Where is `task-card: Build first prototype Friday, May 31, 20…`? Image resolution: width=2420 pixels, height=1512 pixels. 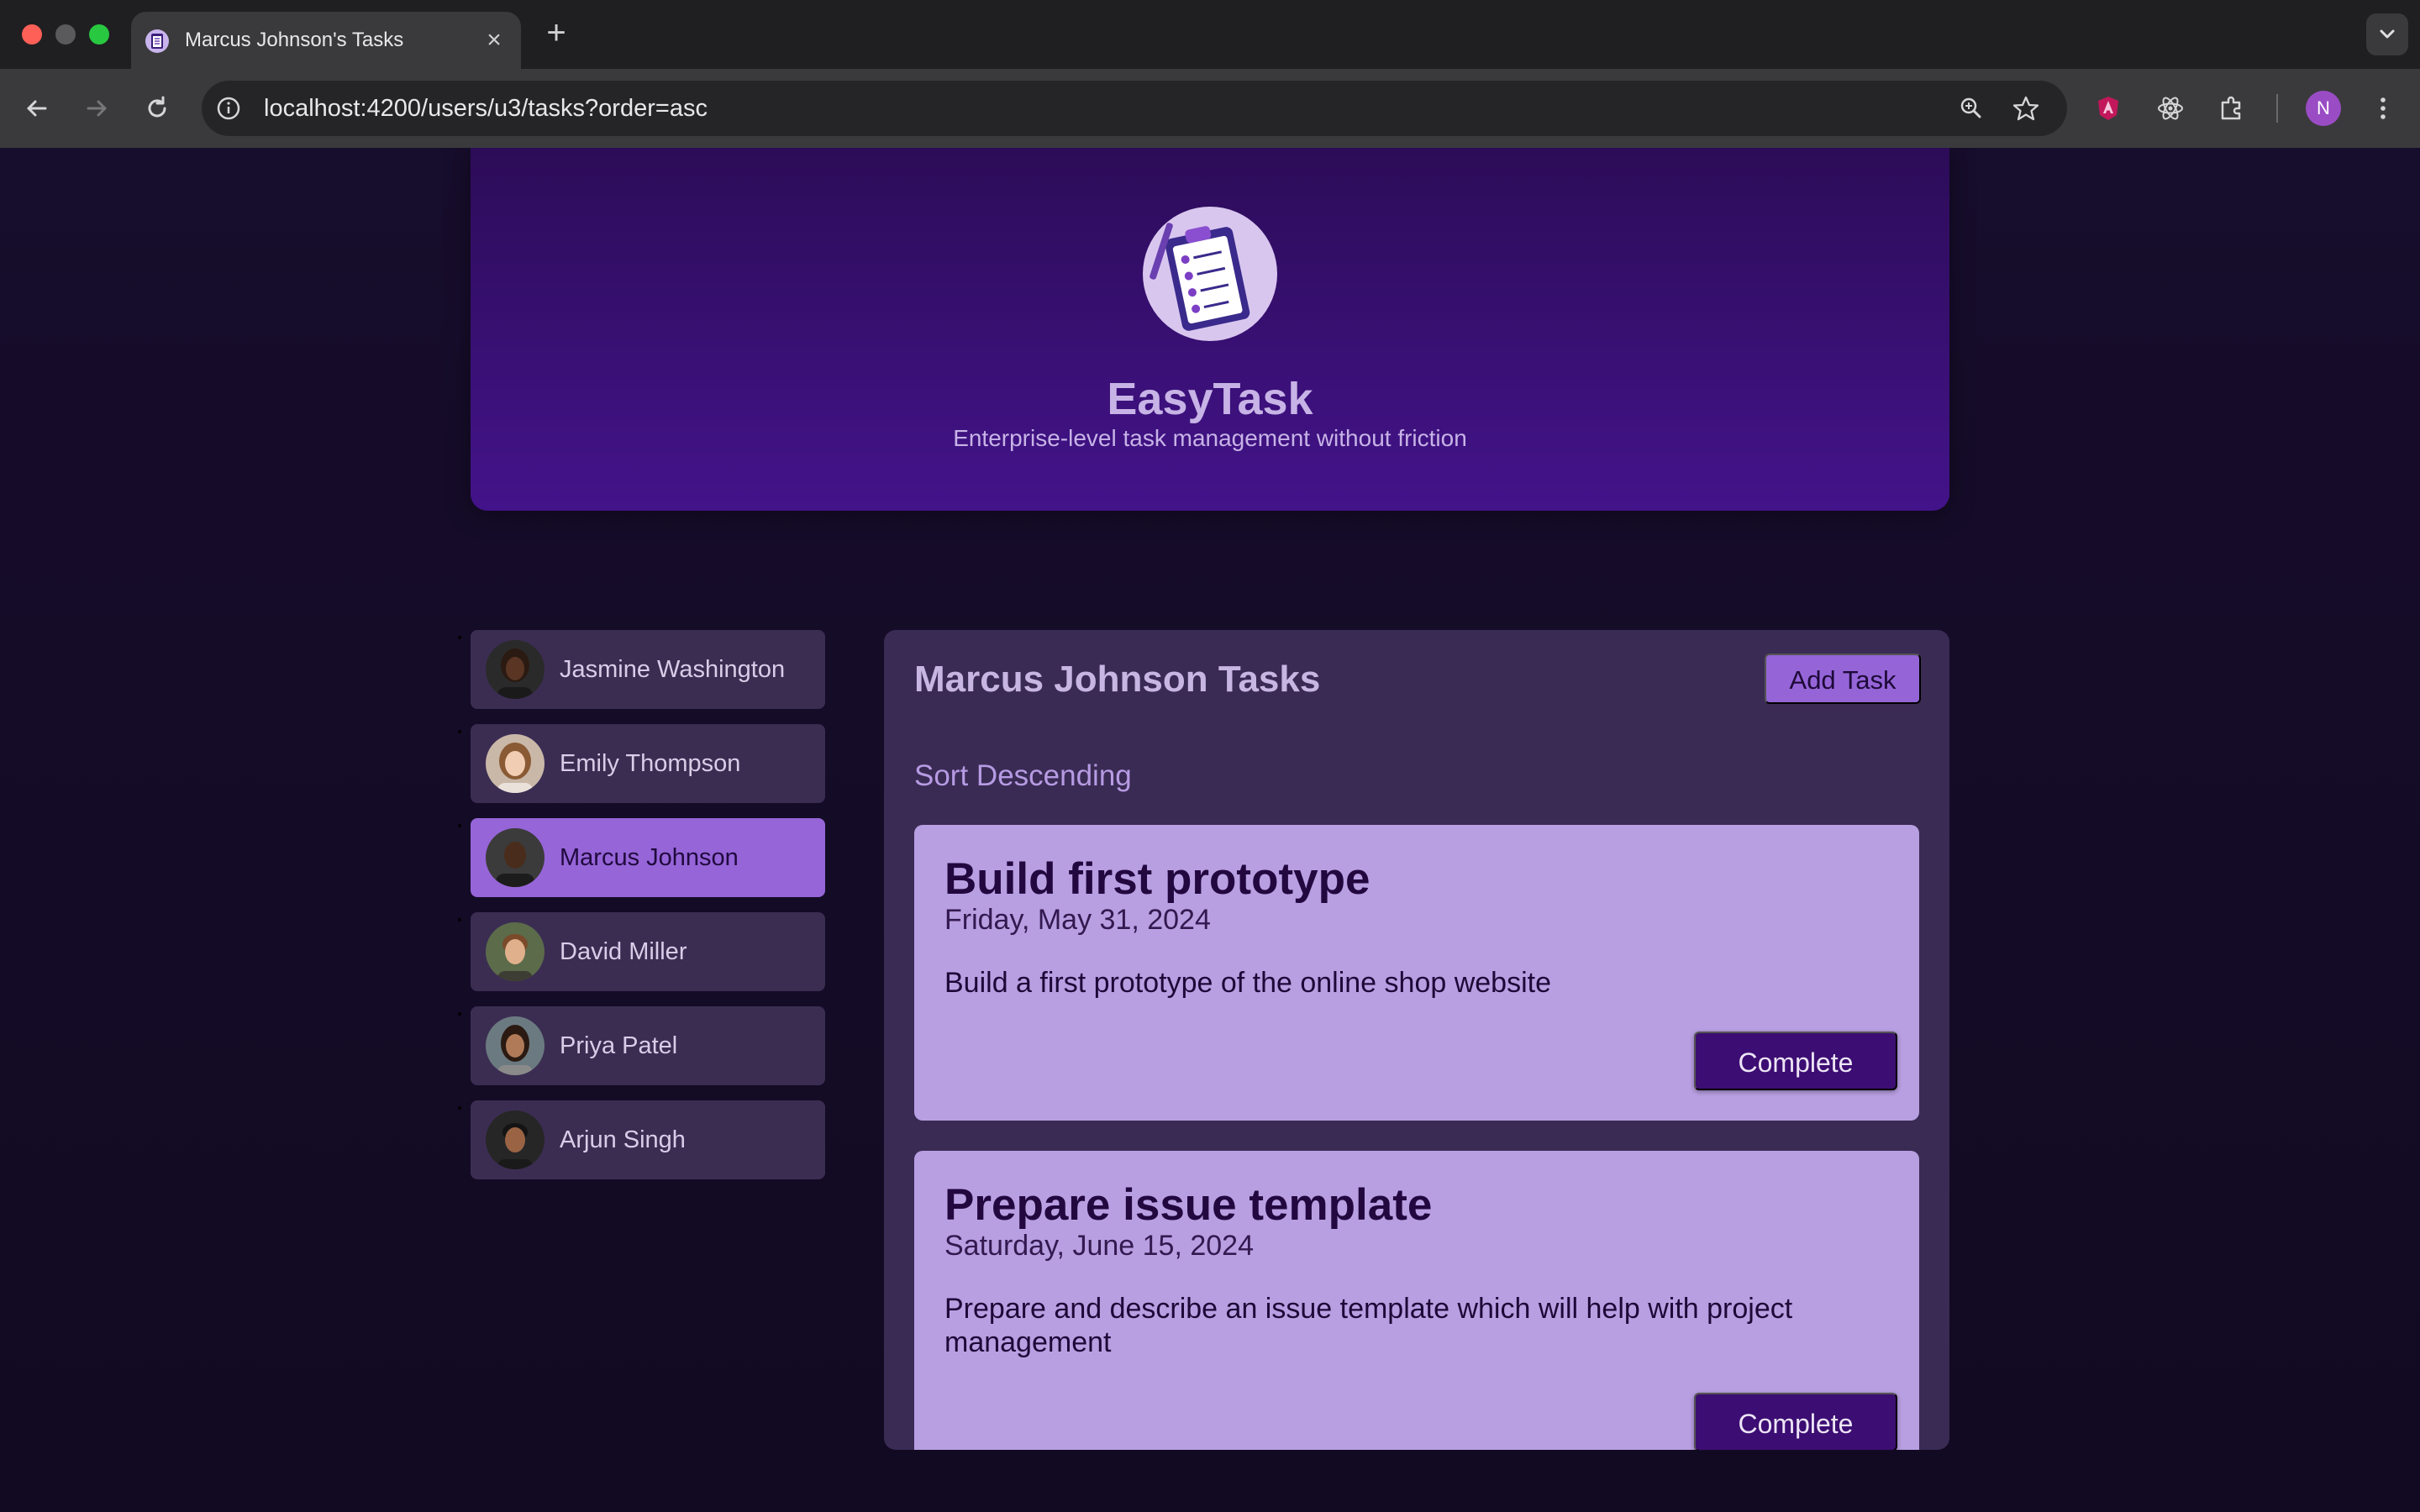 task-card: Build first prototype Friday, May 31, 20… is located at coordinates (1416, 973).